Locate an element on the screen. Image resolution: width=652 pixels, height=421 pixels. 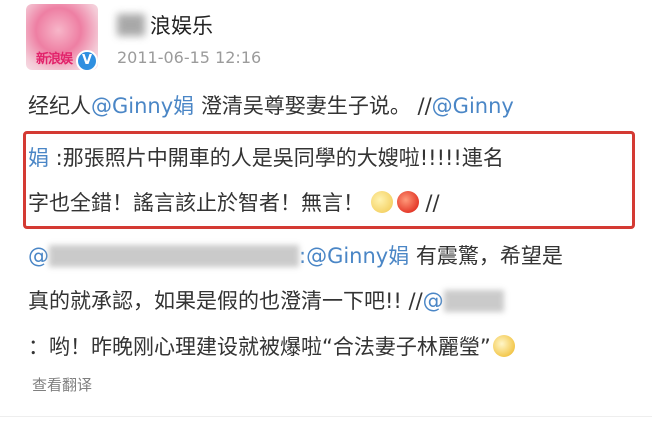
mention-link-ginny-2: @Ginny is located at coordinates (473, 106).